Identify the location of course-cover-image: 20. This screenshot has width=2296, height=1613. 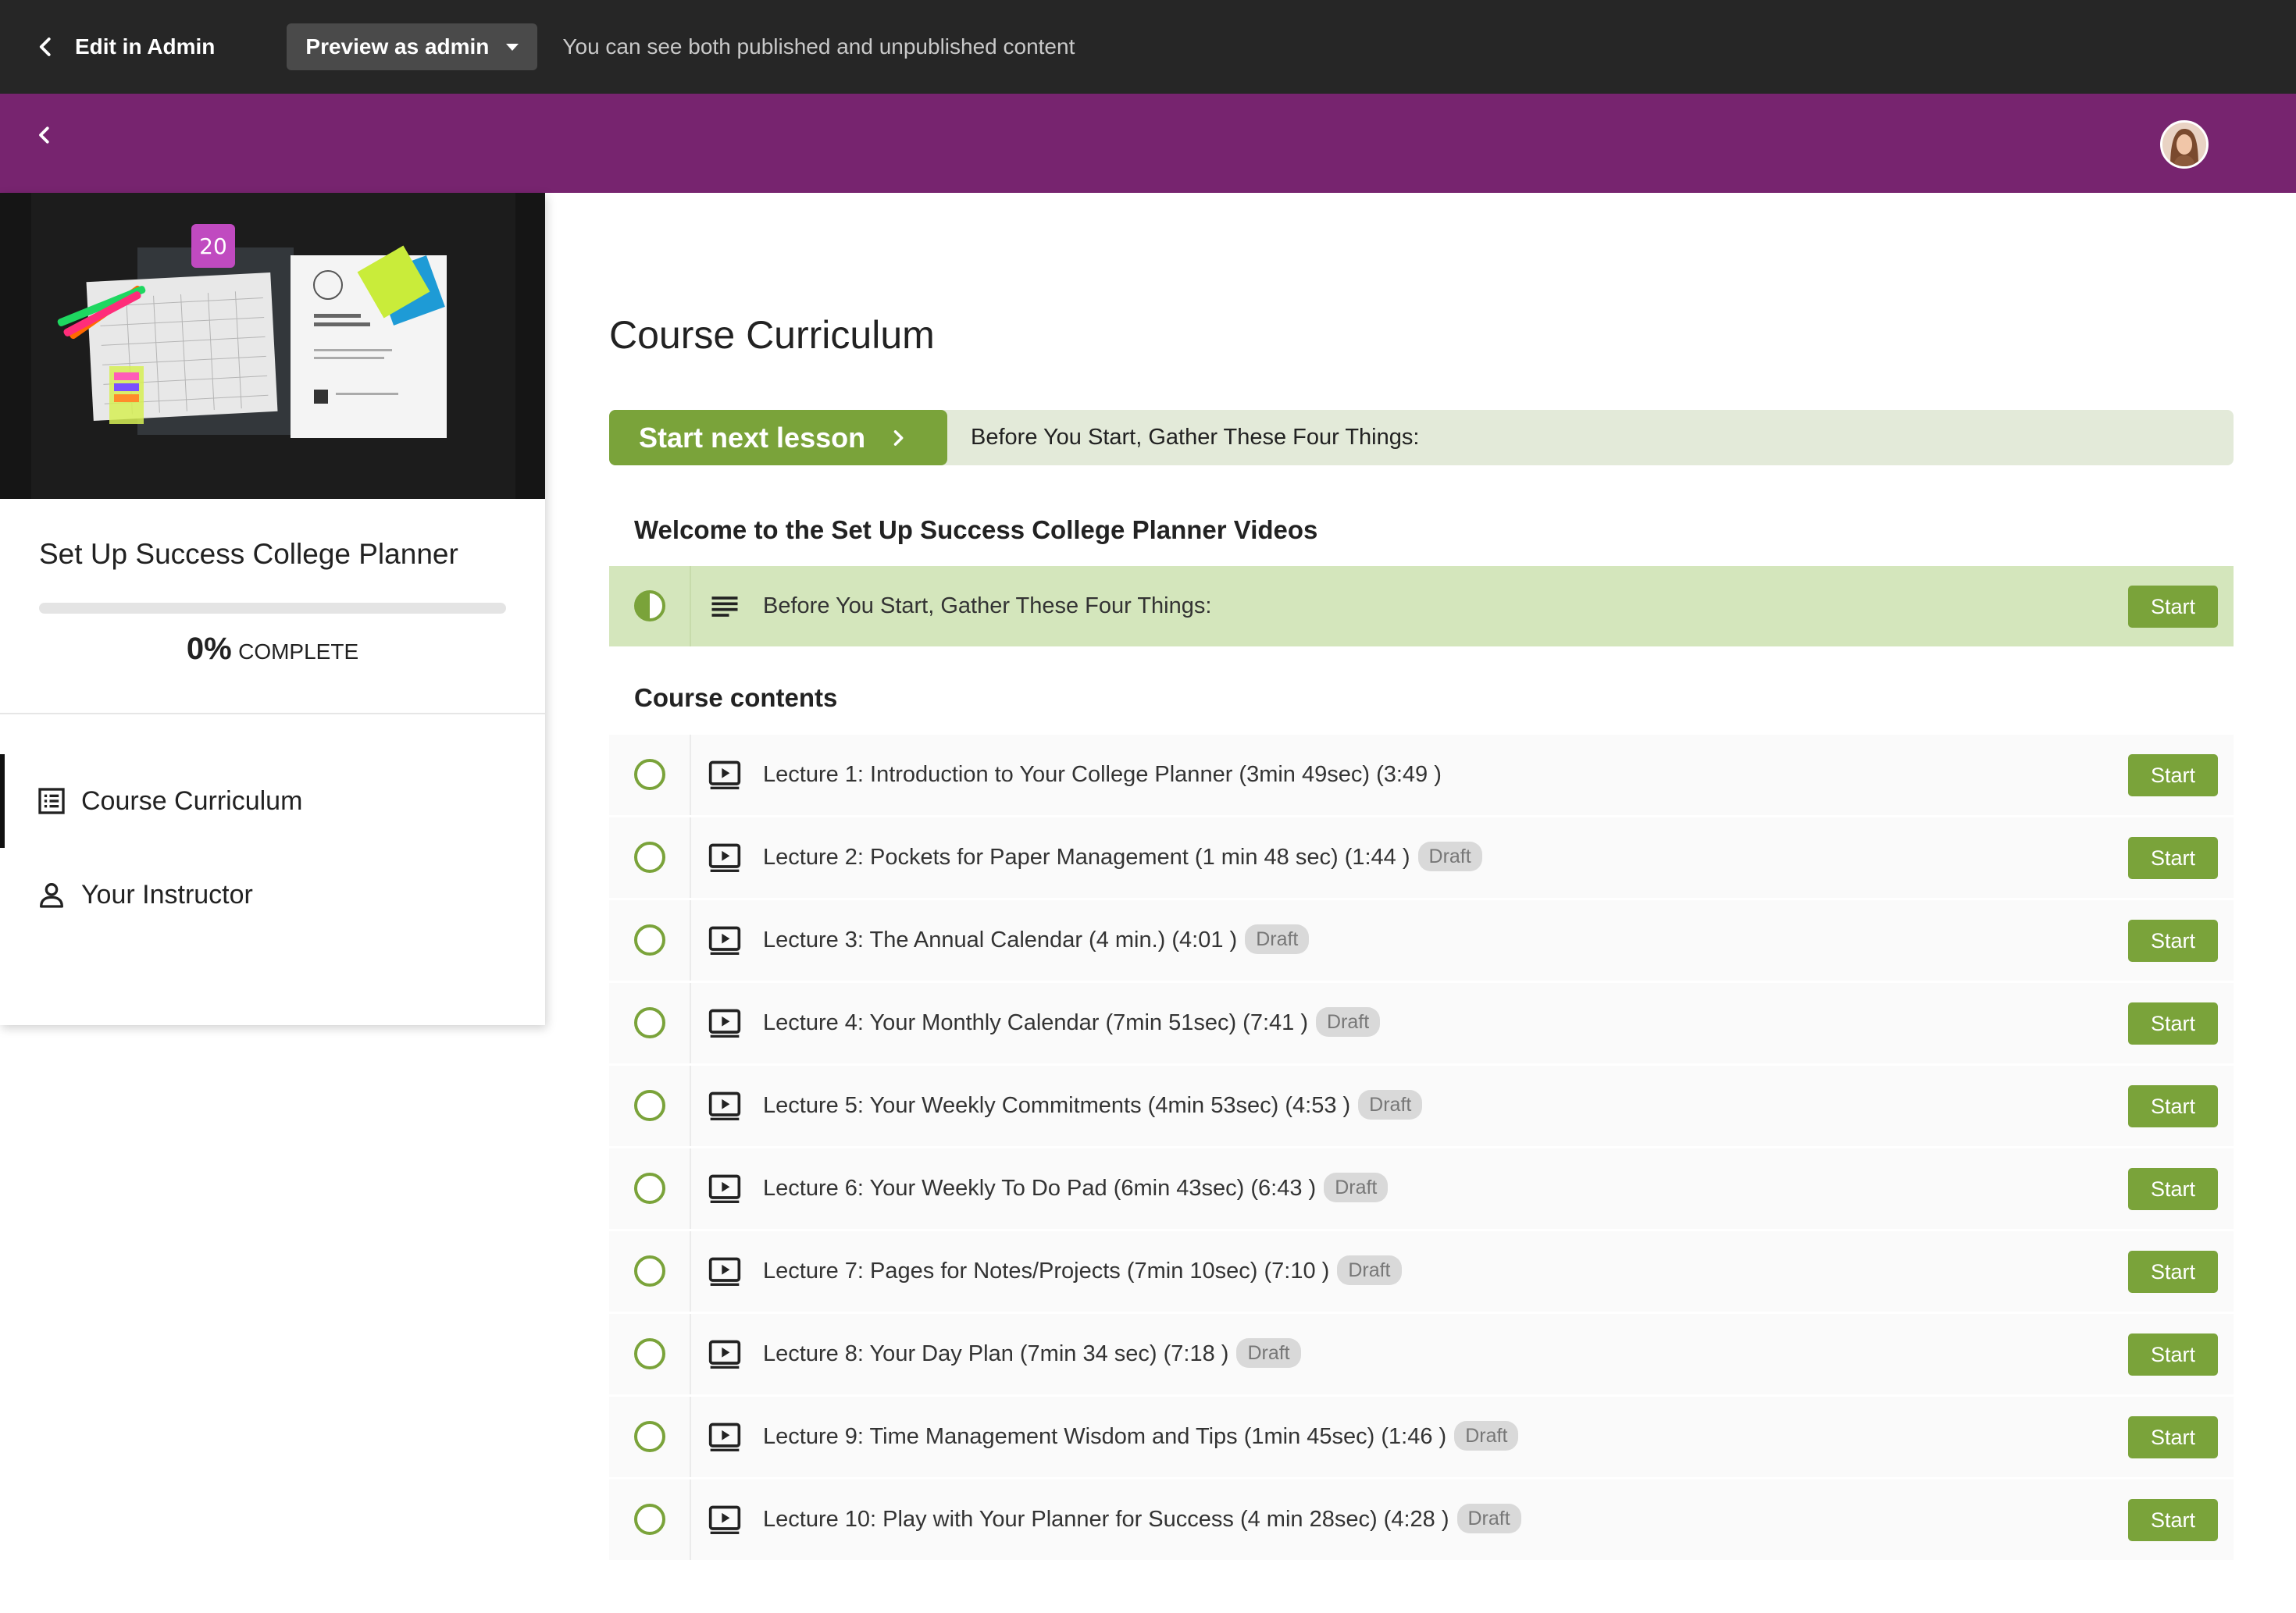
(272, 346).